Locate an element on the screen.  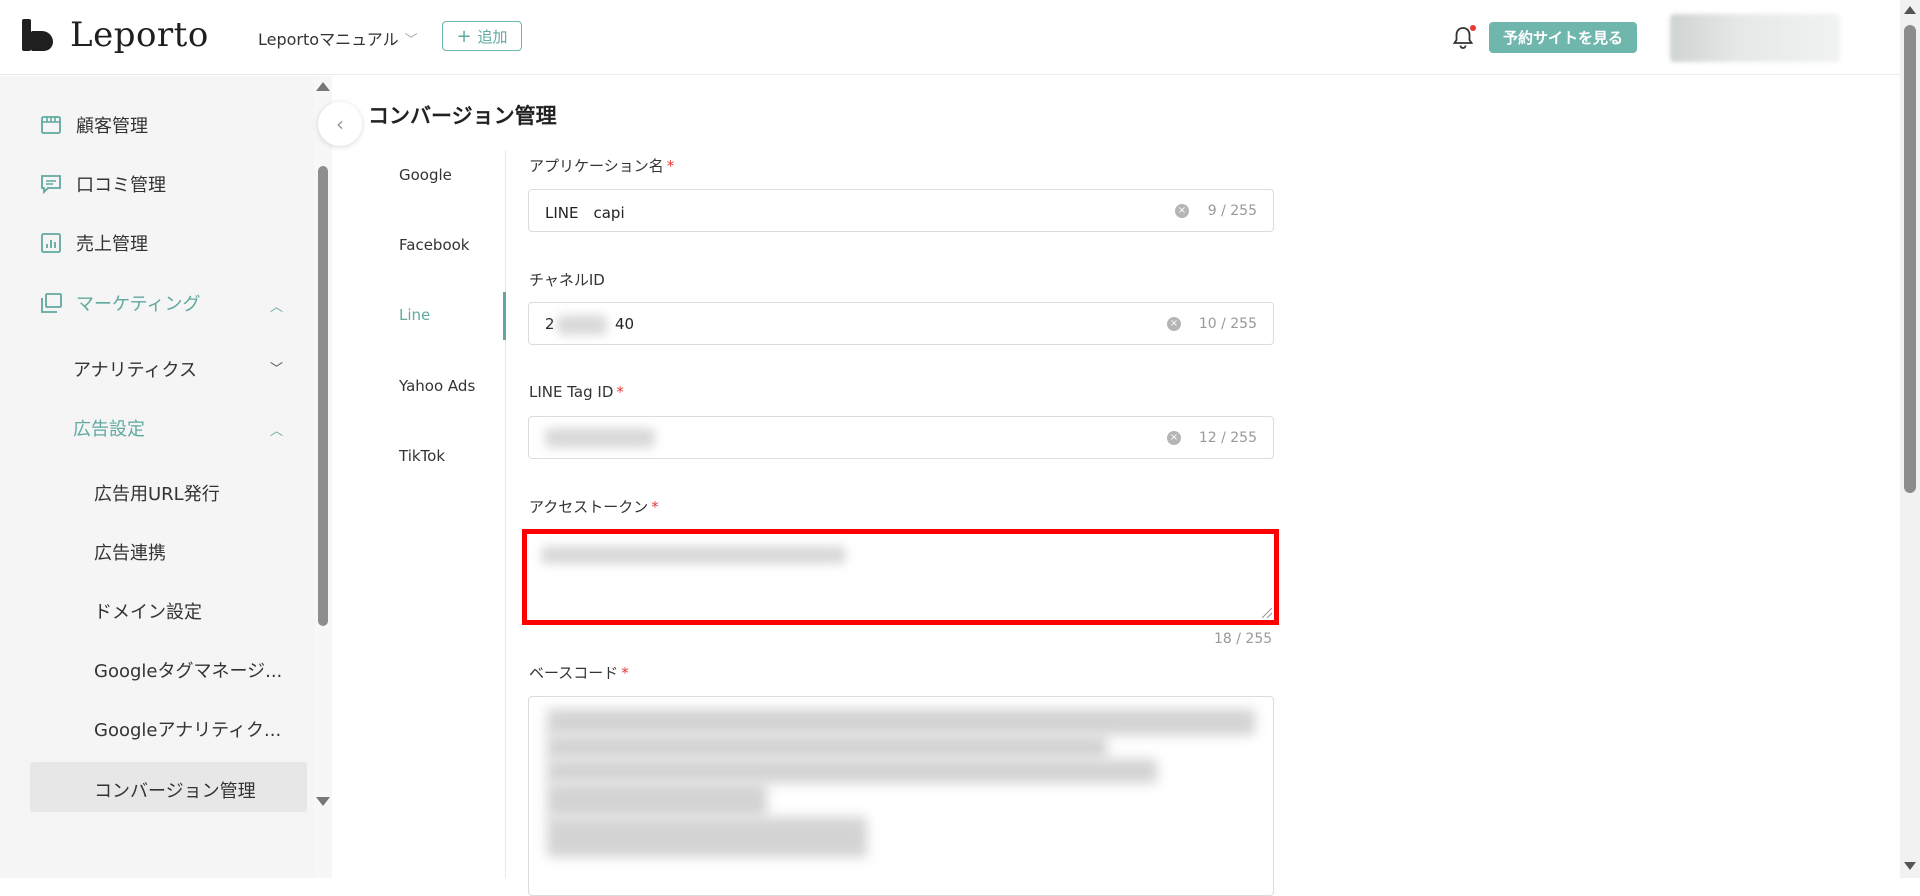
channel-id-input: 2 40 × 10 / 255 is located at coordinates (901, 323).